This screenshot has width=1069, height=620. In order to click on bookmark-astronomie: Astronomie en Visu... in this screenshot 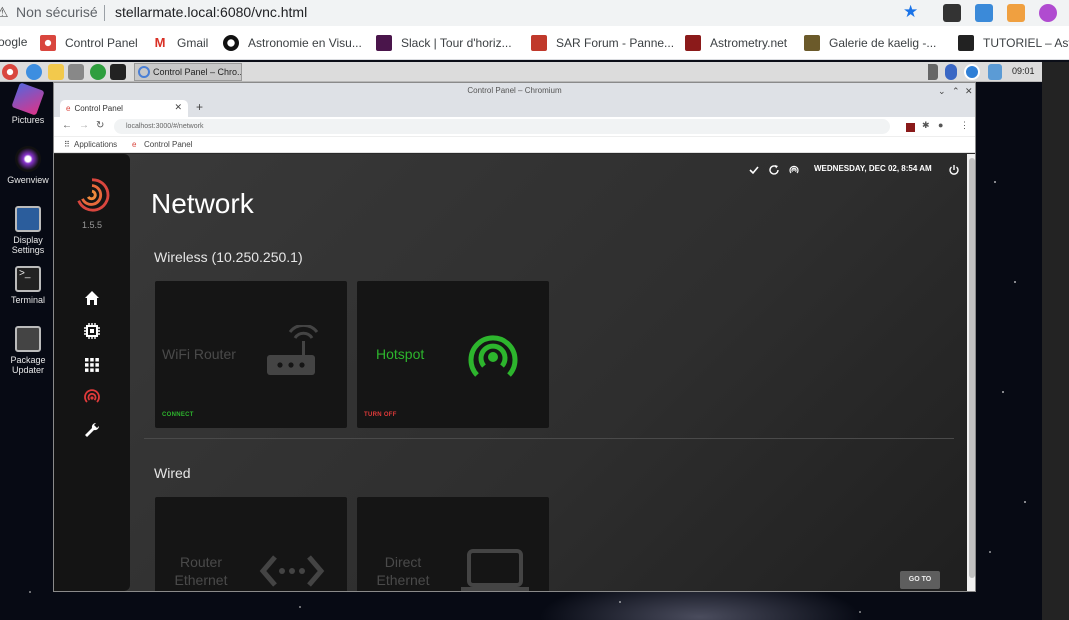, I will do `click(292, 43)`.